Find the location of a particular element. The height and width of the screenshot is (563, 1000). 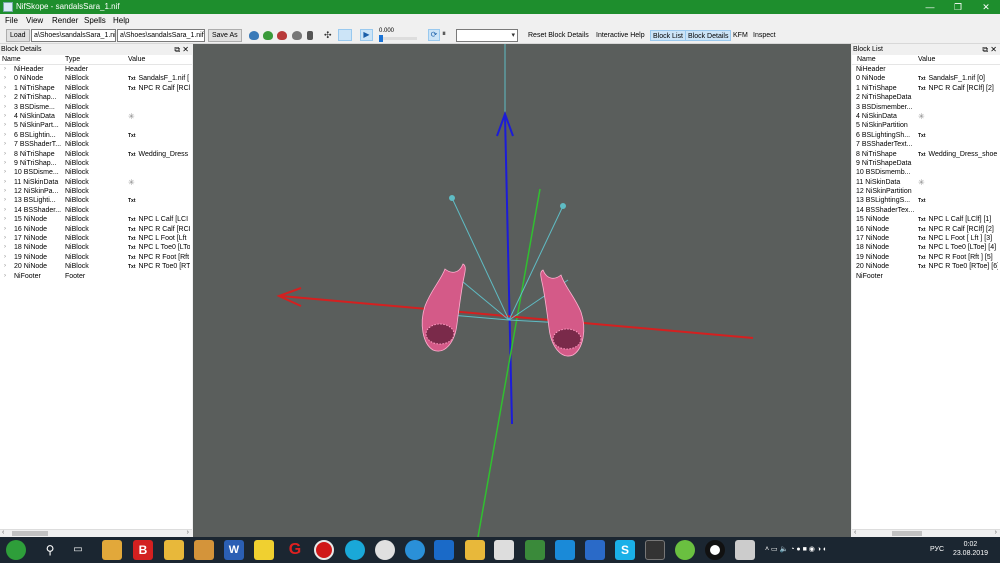

tree-row: 18 NiNode Txt NPC L Toe0 [LToe] [4] is located at coordinates (926, 247).